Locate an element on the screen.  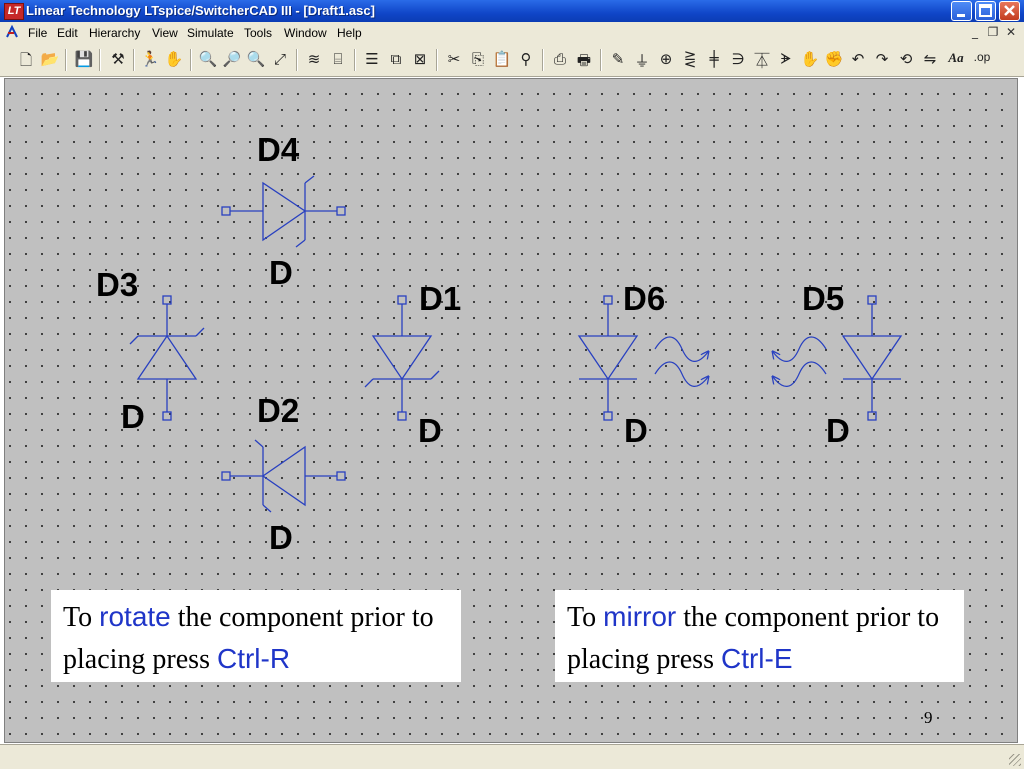
wavy-arrows-d6 is located at coordinates (681, 361).